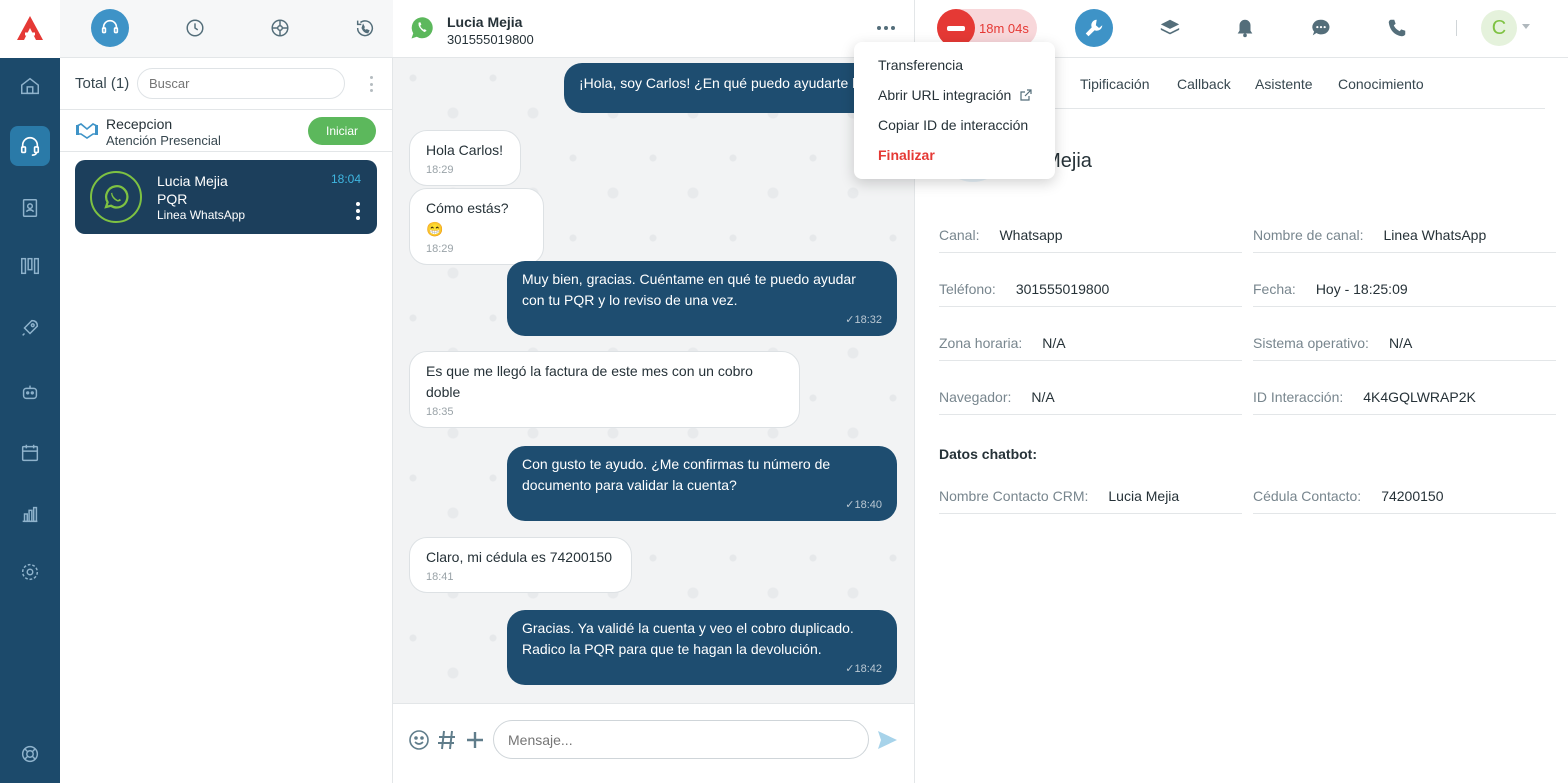  I want to click on rocket-icon, so click(30, 328).